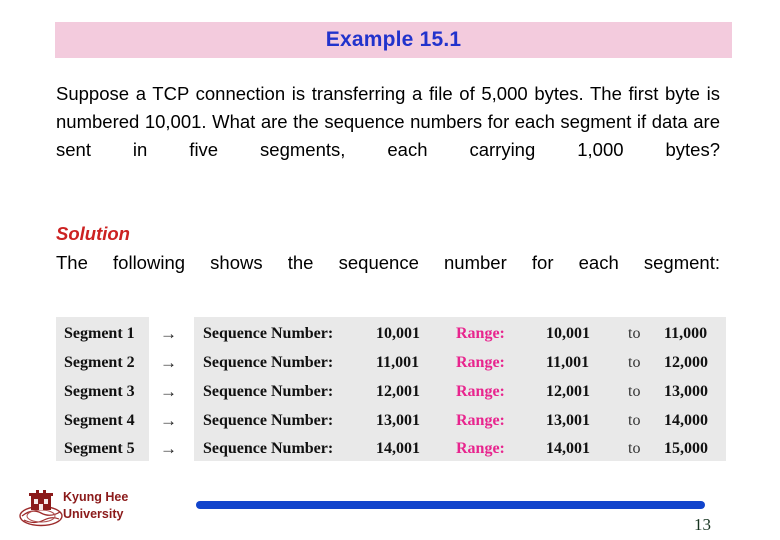 The width and height of the screenshot is (780, 540). What do you see at coordinates (99, 333) in the screenshot?
I see `segment-name: Segment 1` at bounding box center [99, 333].